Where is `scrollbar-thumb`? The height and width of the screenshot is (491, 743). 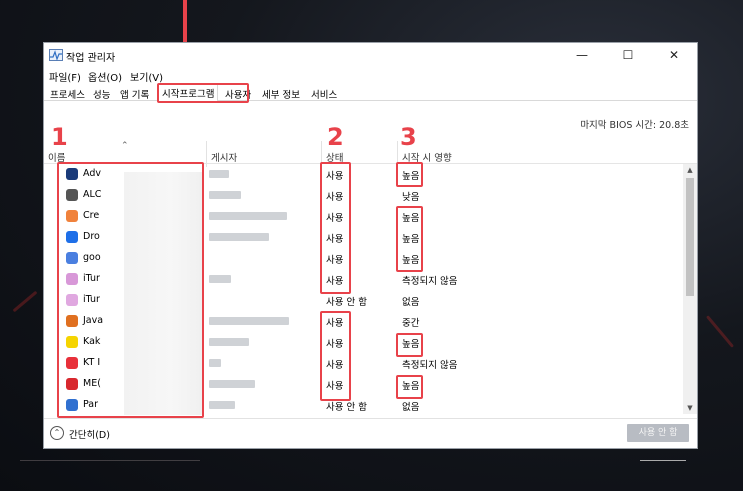
scrollbar-thumb is located at coordinates (690, 237).